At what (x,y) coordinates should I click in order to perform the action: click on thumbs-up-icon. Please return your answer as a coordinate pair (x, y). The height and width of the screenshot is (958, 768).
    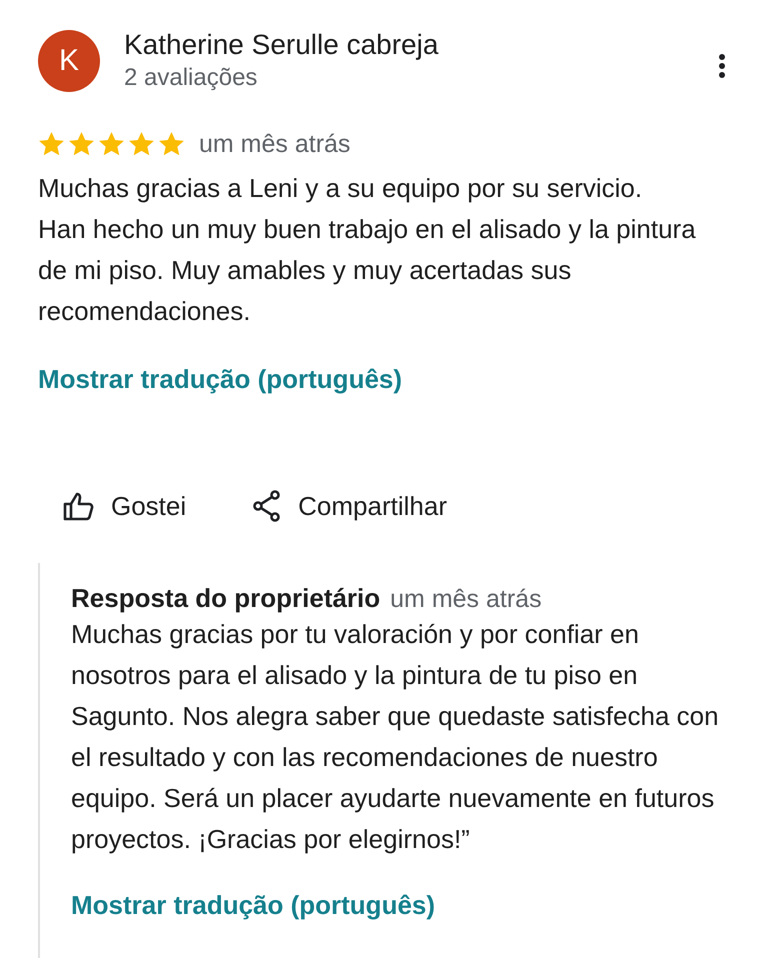
    Looking at the image, I should click on (79, 506).